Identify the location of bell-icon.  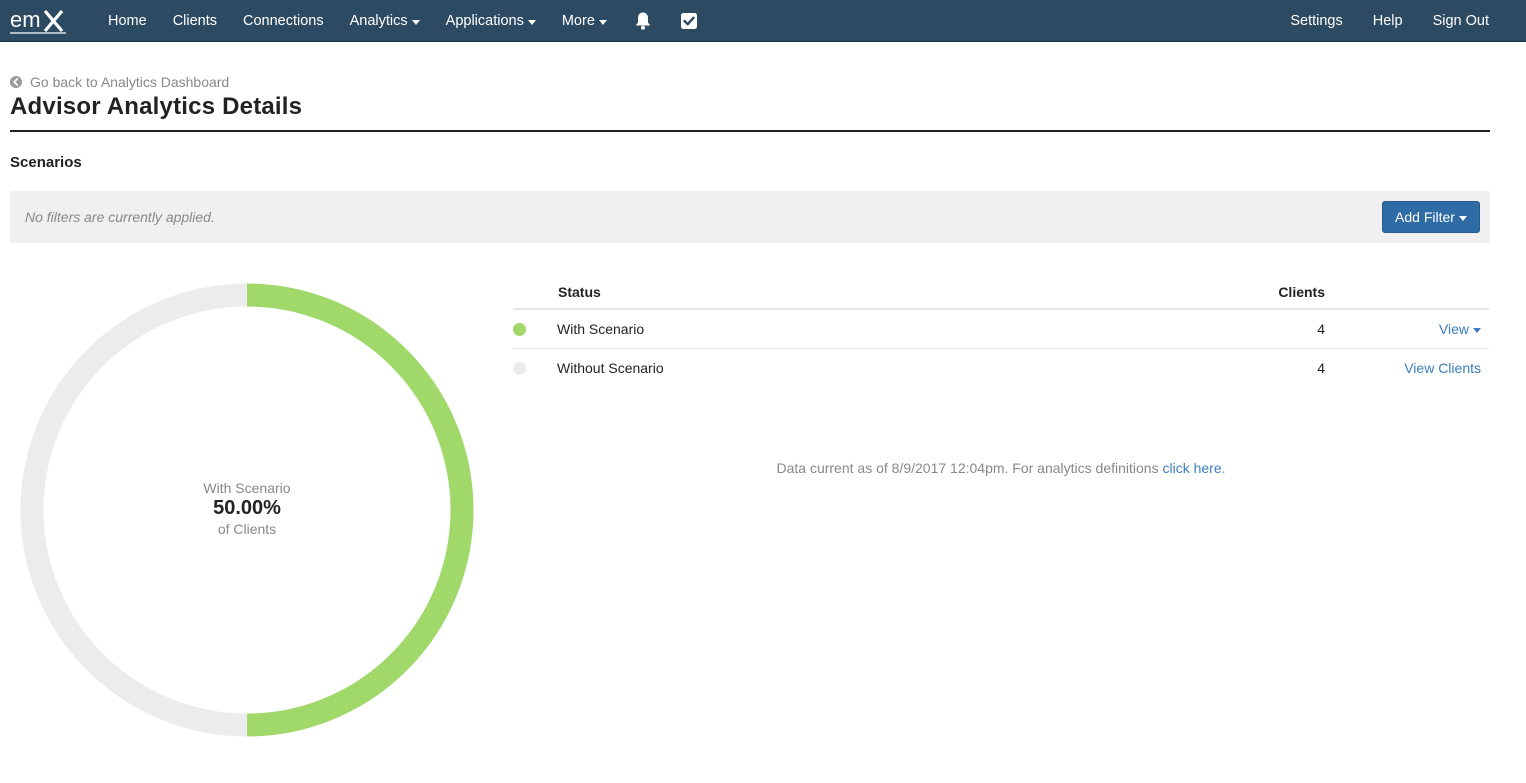
(643, 21).